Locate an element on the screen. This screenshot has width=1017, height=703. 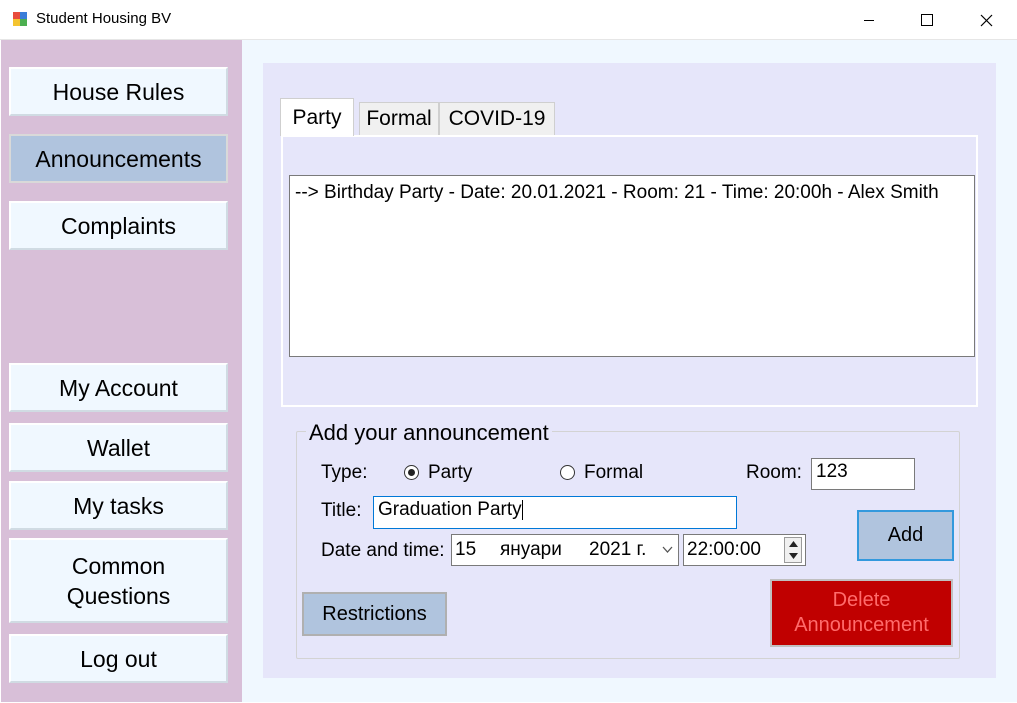
party-radio-label: Party is located at coordinates (450, 473).